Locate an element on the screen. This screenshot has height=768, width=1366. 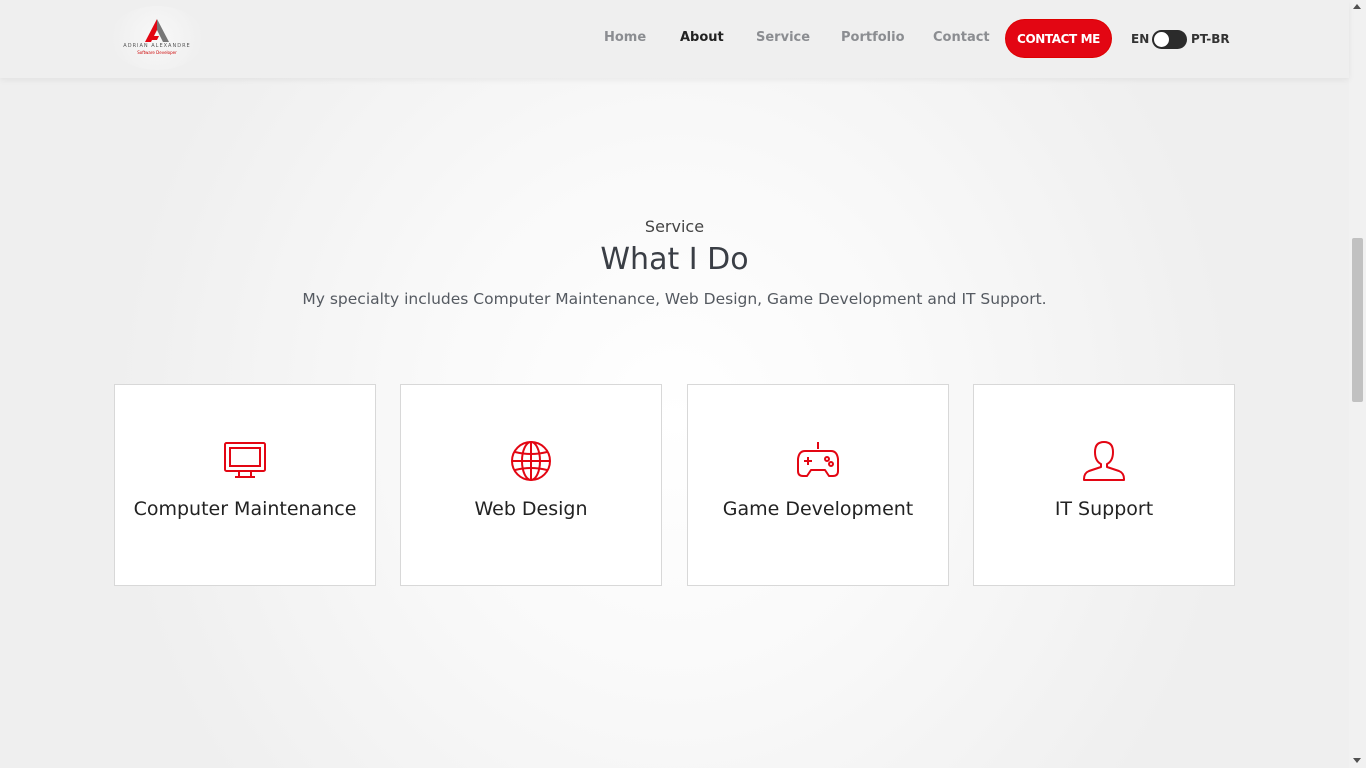
nav-service: Service is located at coordinates (783, 37).